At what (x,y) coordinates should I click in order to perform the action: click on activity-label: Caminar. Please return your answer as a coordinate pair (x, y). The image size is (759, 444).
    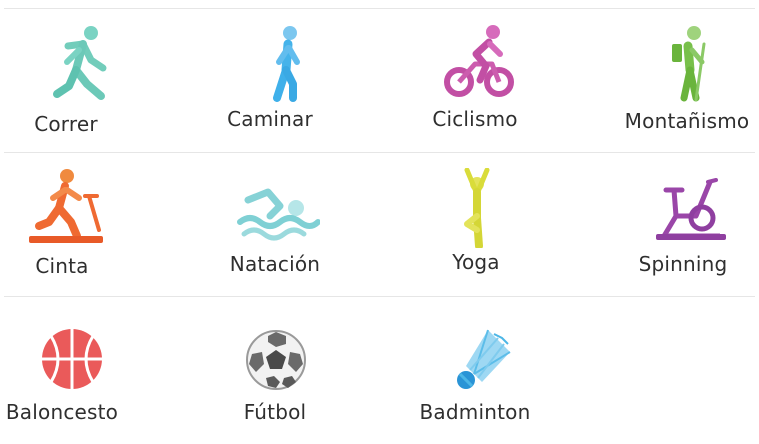
    Looking at the image, I should click on (270, 119).